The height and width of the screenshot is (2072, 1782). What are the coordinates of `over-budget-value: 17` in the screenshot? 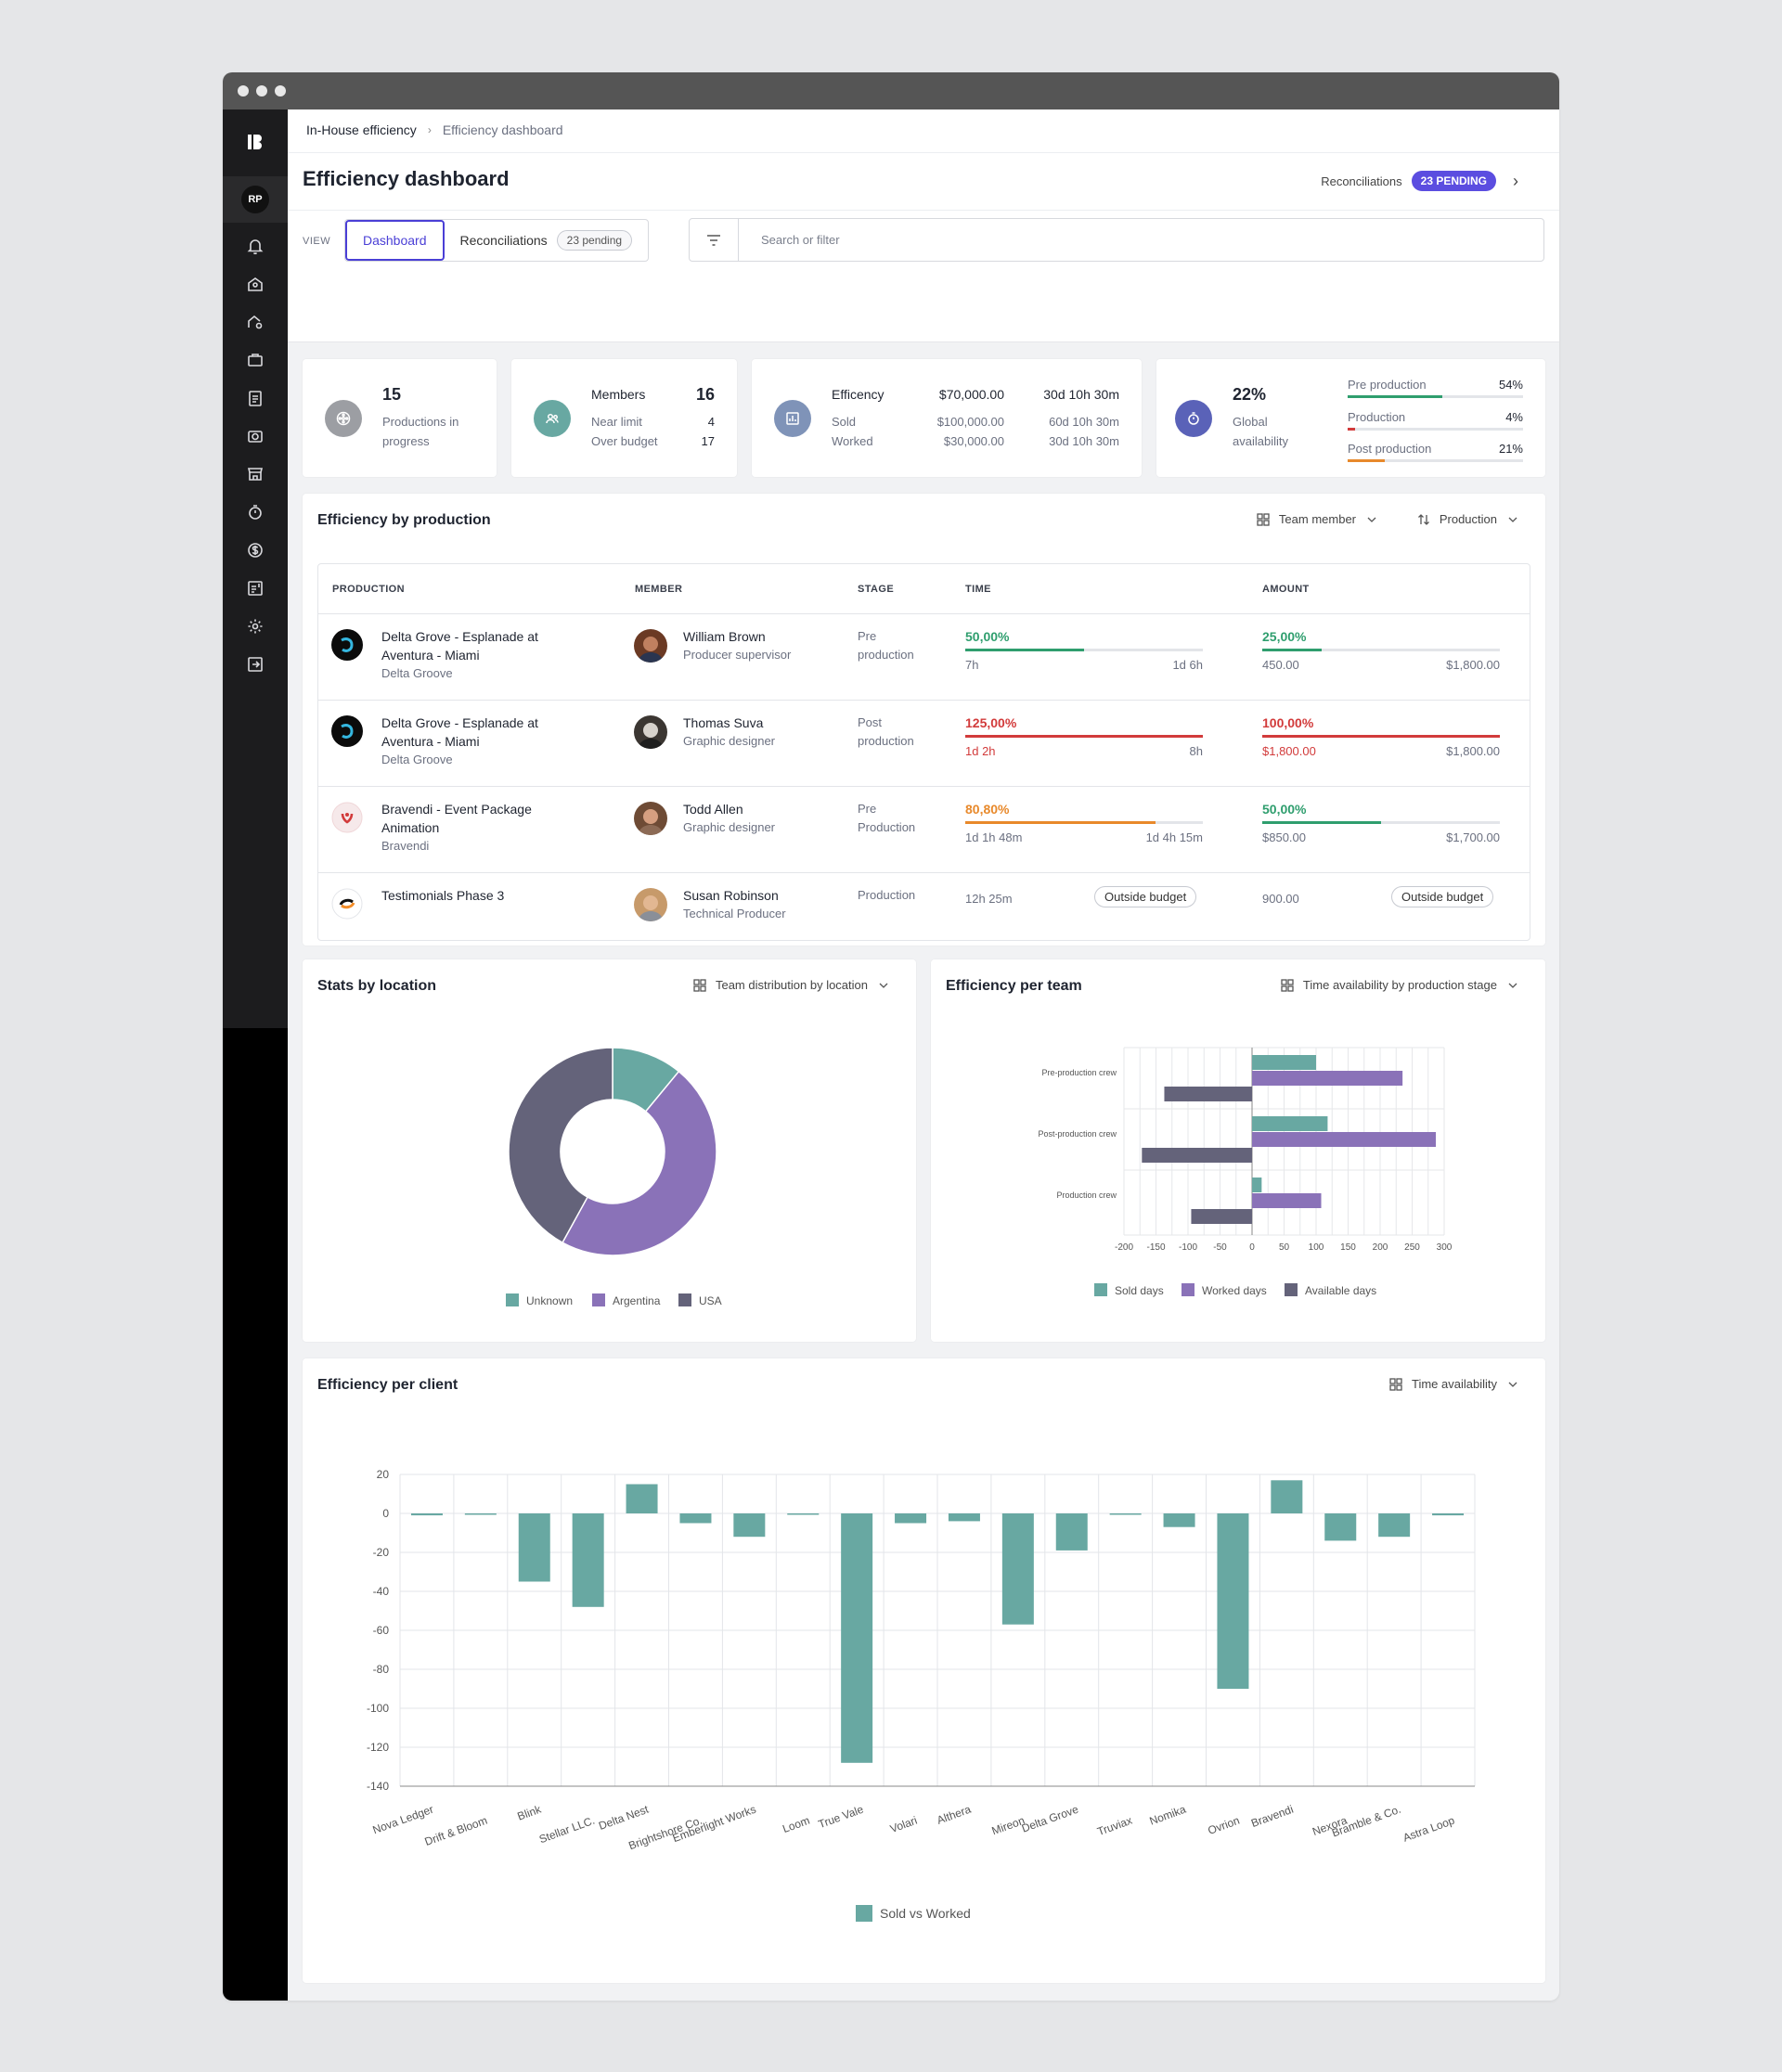 It's located at (708, 441).